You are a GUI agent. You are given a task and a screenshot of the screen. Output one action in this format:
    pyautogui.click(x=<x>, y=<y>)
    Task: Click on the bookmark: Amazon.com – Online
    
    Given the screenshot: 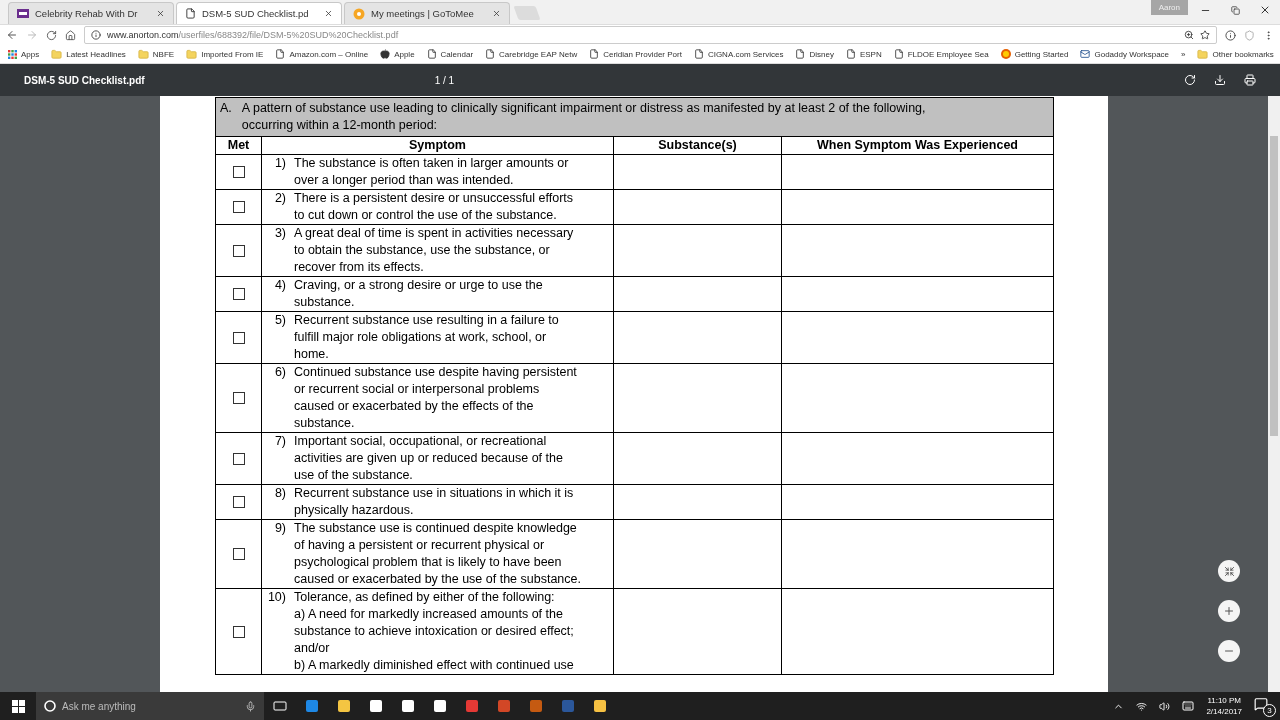 What is the action you would take?
    pyautogui.click(x=322, y=54)
    